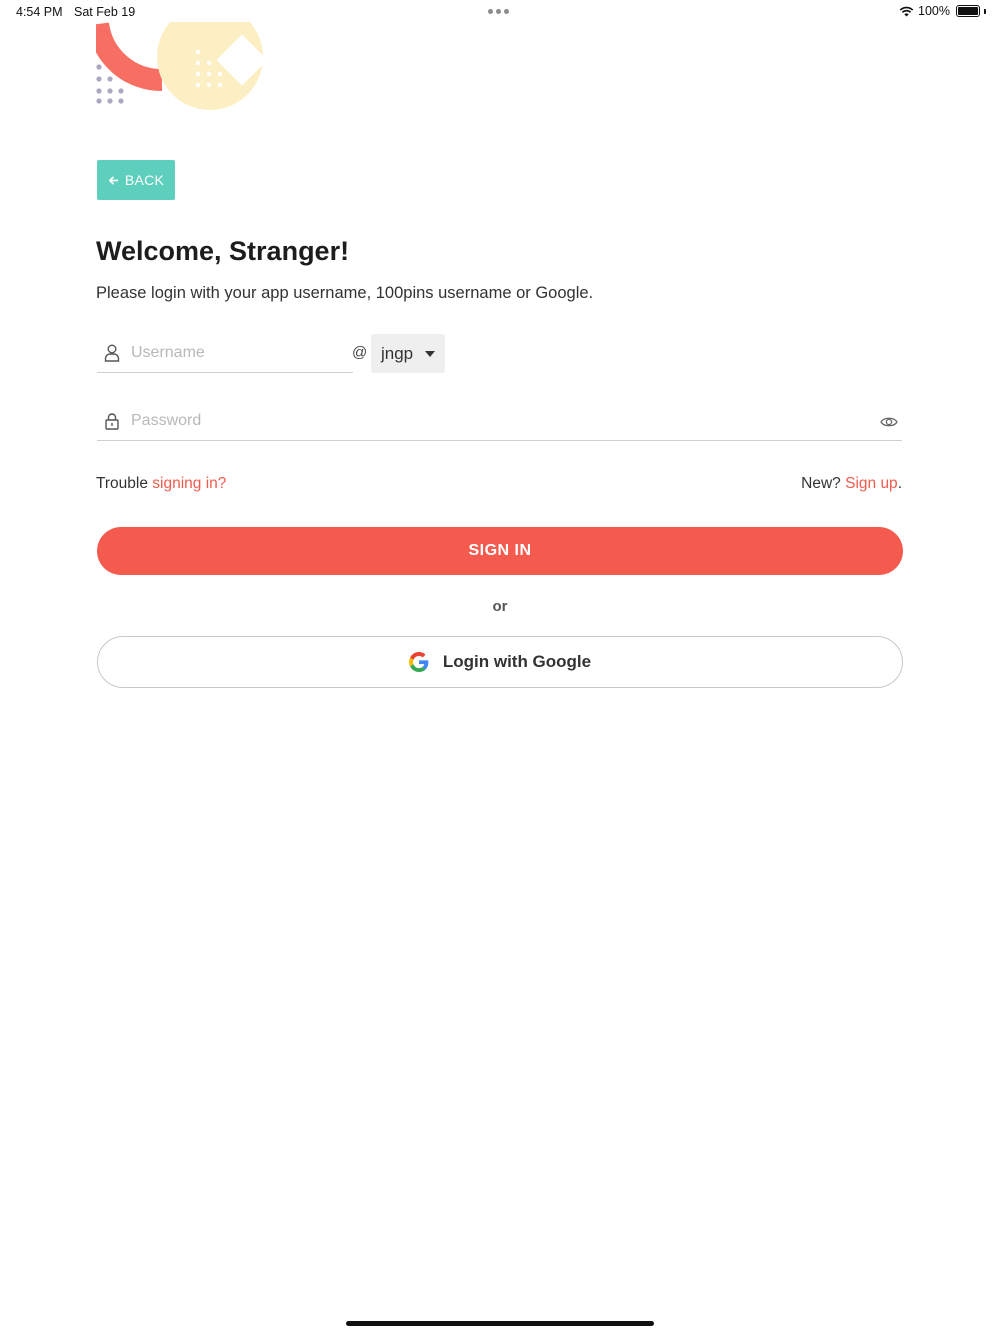 Image resolution: width=1000 pixels, height=1334 pixels. Describe the element at coordinates (181, 66) in the screenshot. I see `decorative-shapes-illustration` at that location.